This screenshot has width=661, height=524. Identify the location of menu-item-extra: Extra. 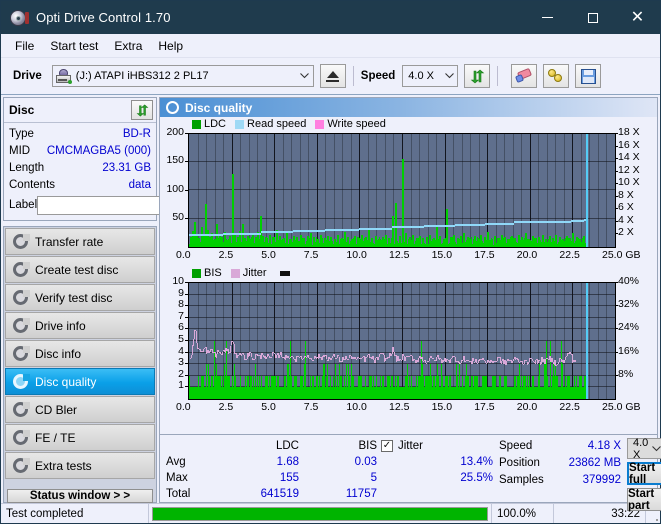
(128, 46).